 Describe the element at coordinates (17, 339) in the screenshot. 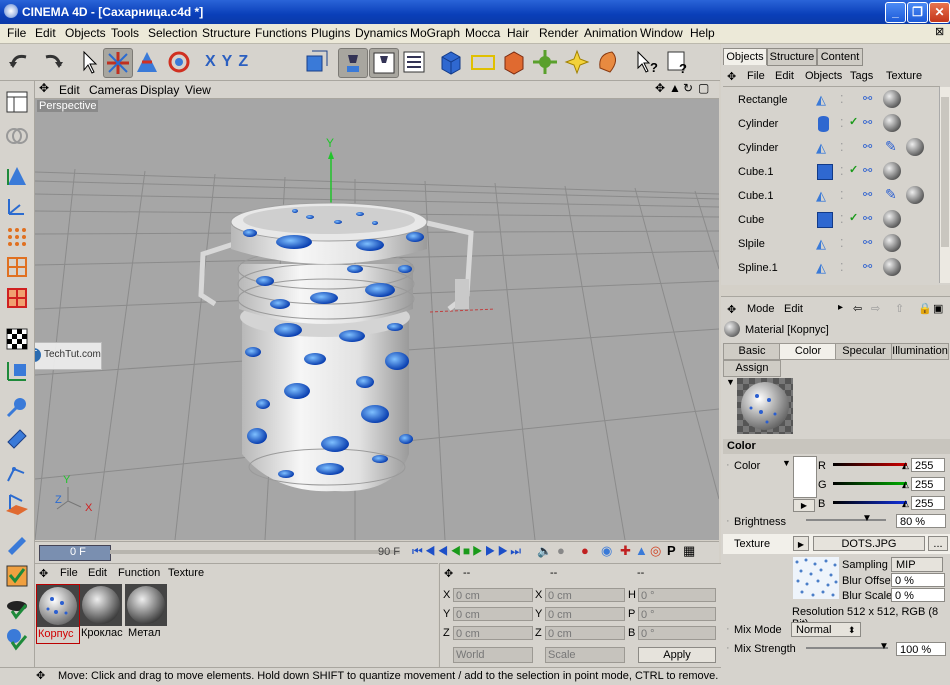

I see `texture-mode-icon` at that location.